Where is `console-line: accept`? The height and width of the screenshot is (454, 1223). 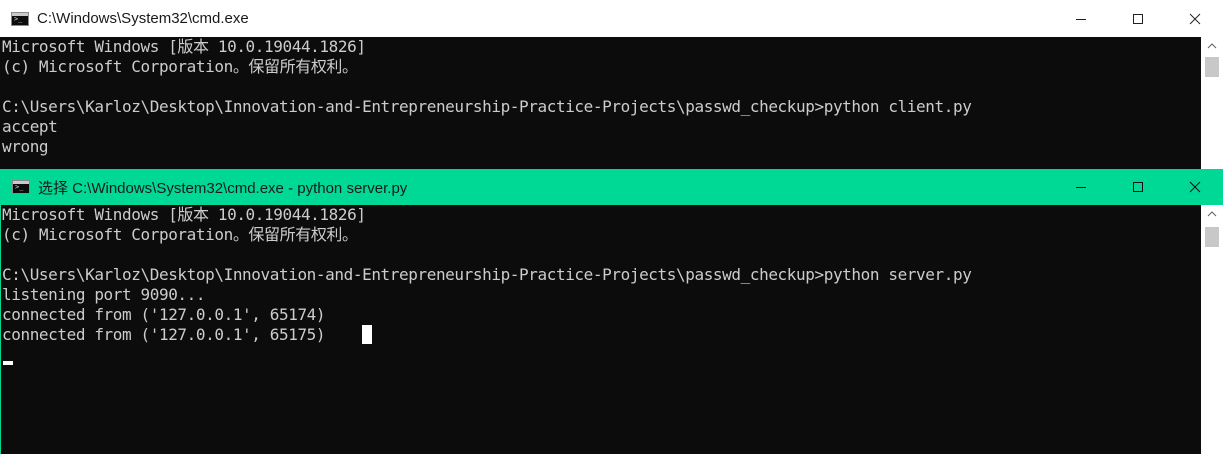
console-line: accept is located at coordinates (30, 126).